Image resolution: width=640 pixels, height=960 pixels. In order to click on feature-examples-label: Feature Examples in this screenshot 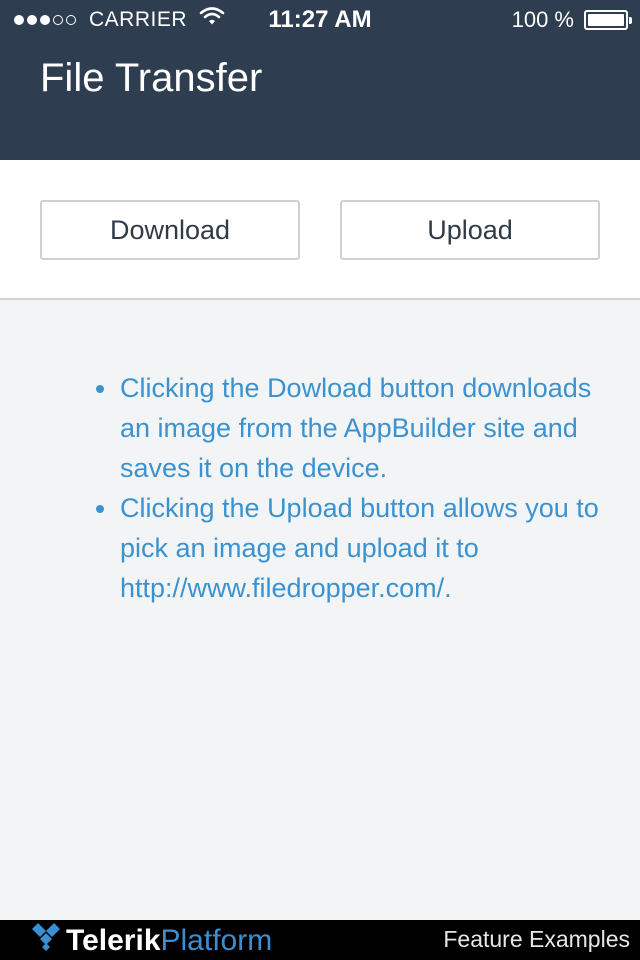, I will do `click(536, 939)`.